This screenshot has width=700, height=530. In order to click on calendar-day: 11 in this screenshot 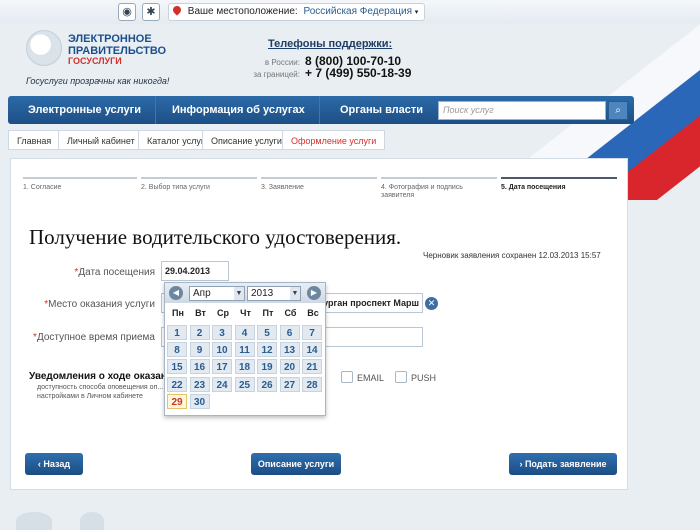, I will do `click(244, 350)`.